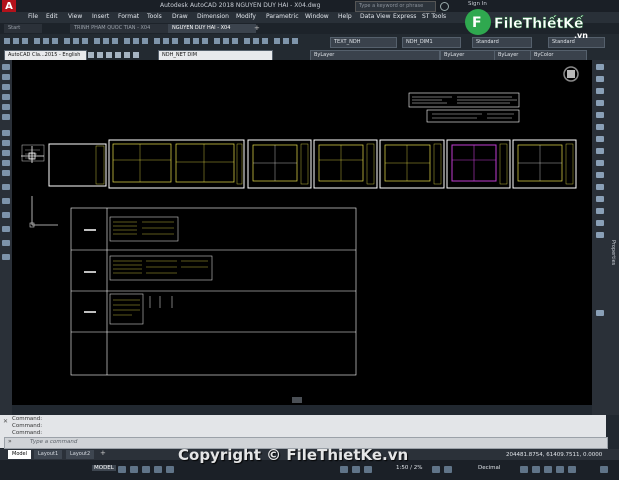  Describe the element at coordinates (6, 257) in the screenshot. I see `add-selected-icon` at that location.